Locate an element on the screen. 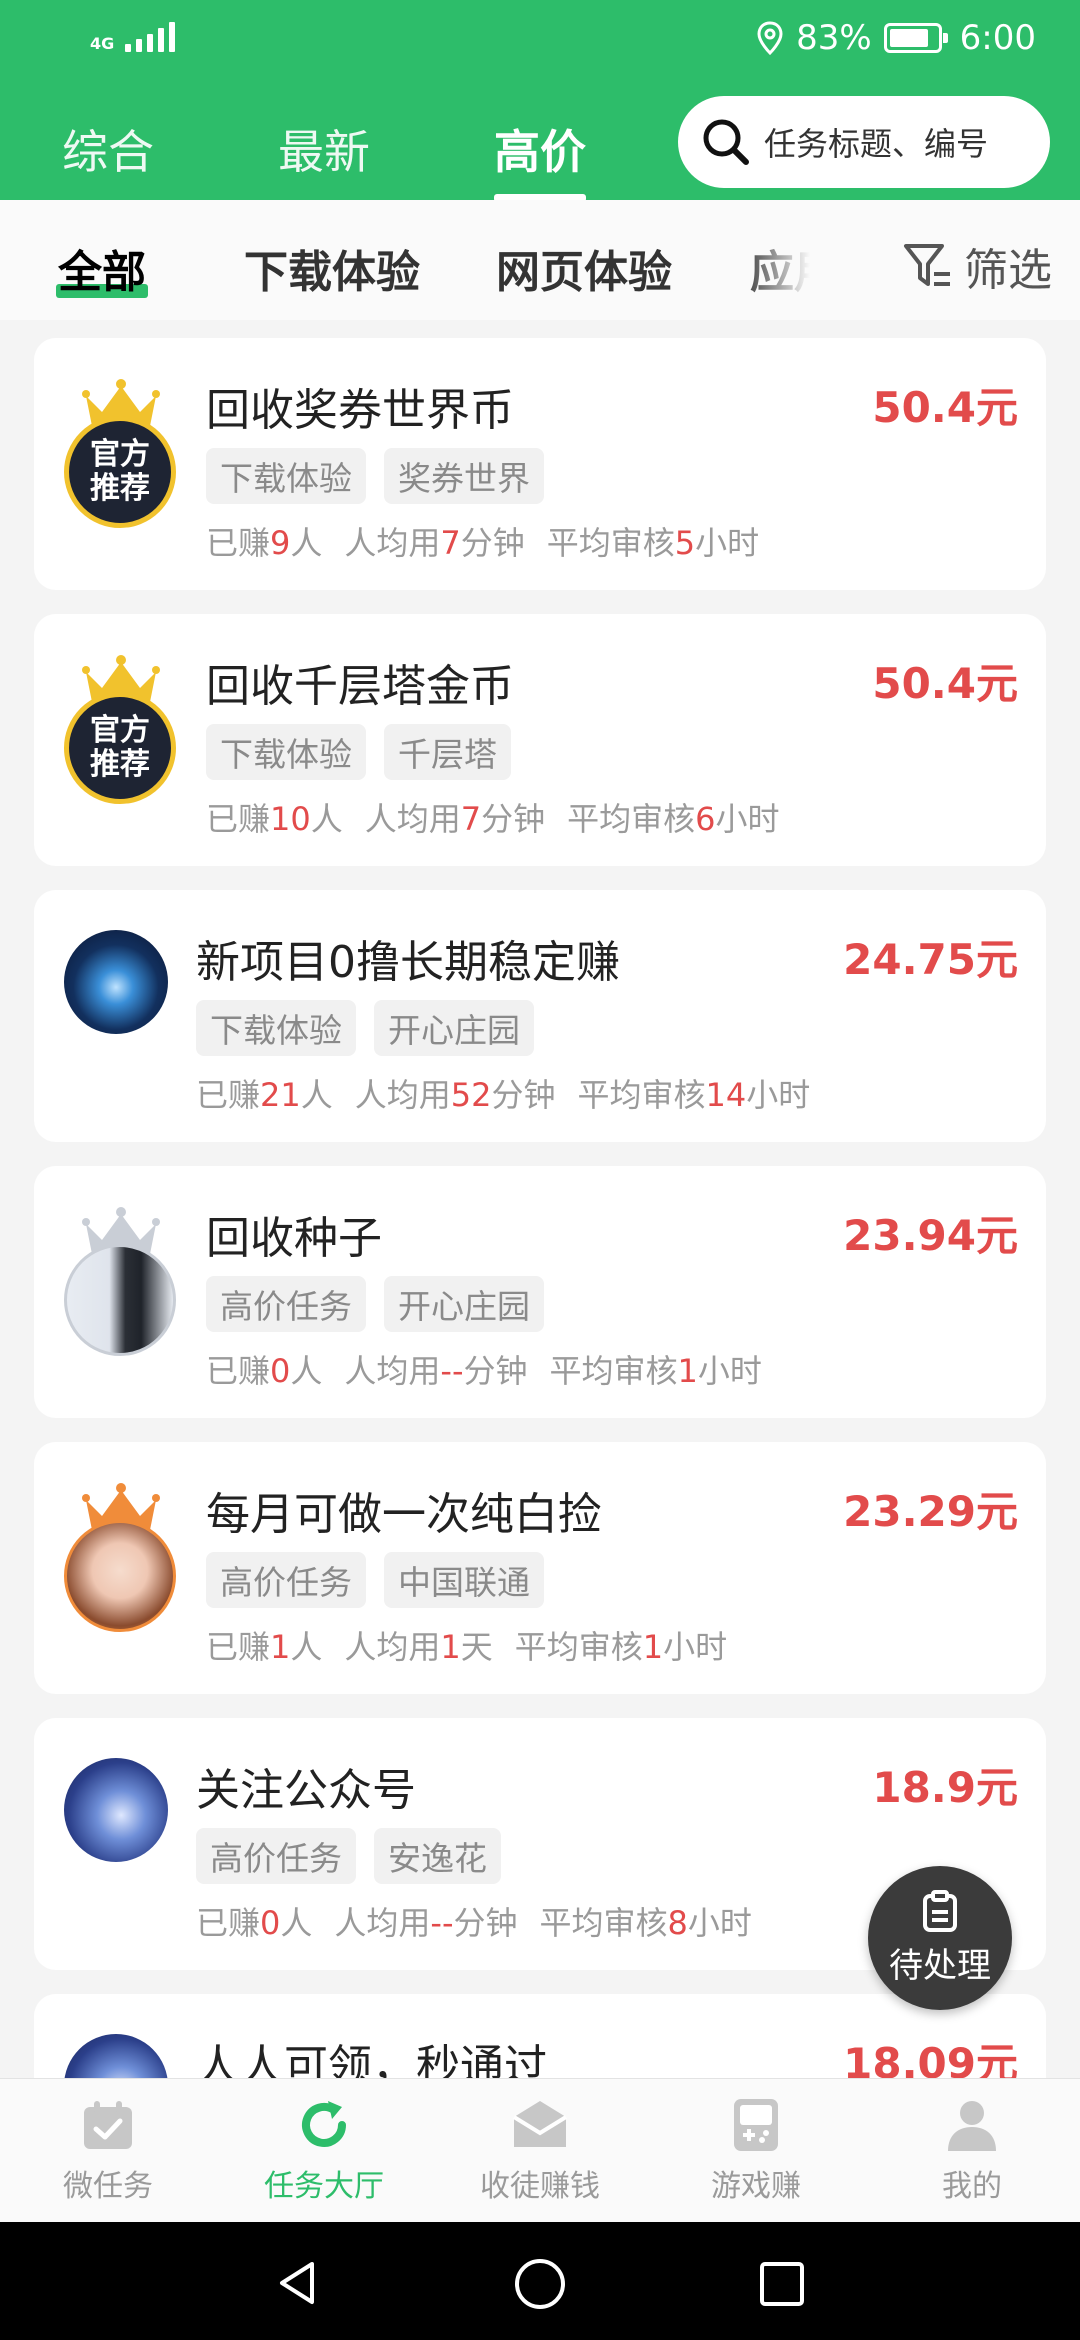 The image size is (1080, 2340). gameboy-icon is located at coordinates (756, 2125).